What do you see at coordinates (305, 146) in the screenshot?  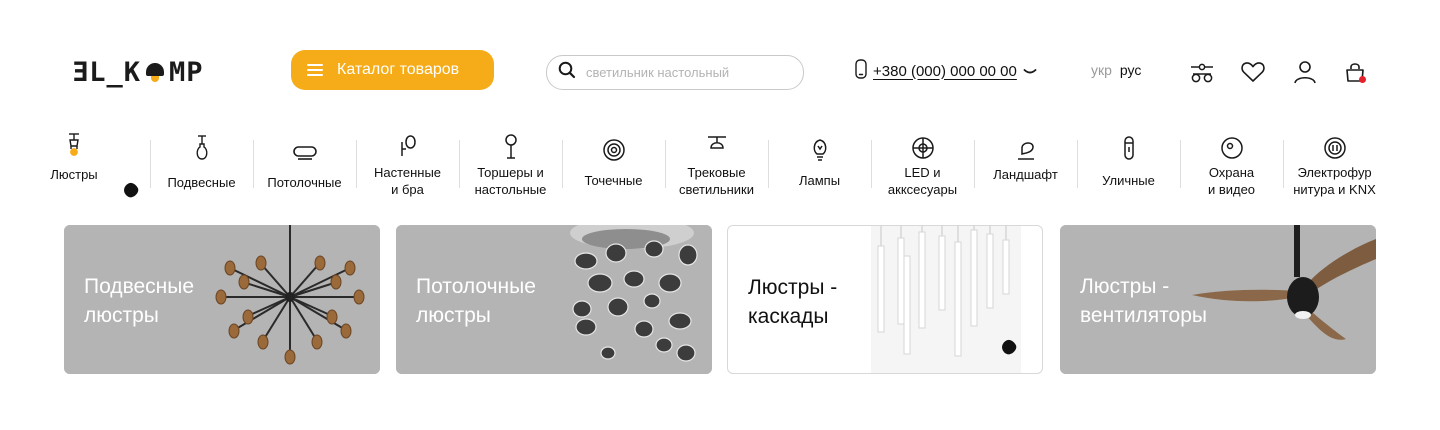 I see `ceiling-icon` at bounding box center [305, 146].